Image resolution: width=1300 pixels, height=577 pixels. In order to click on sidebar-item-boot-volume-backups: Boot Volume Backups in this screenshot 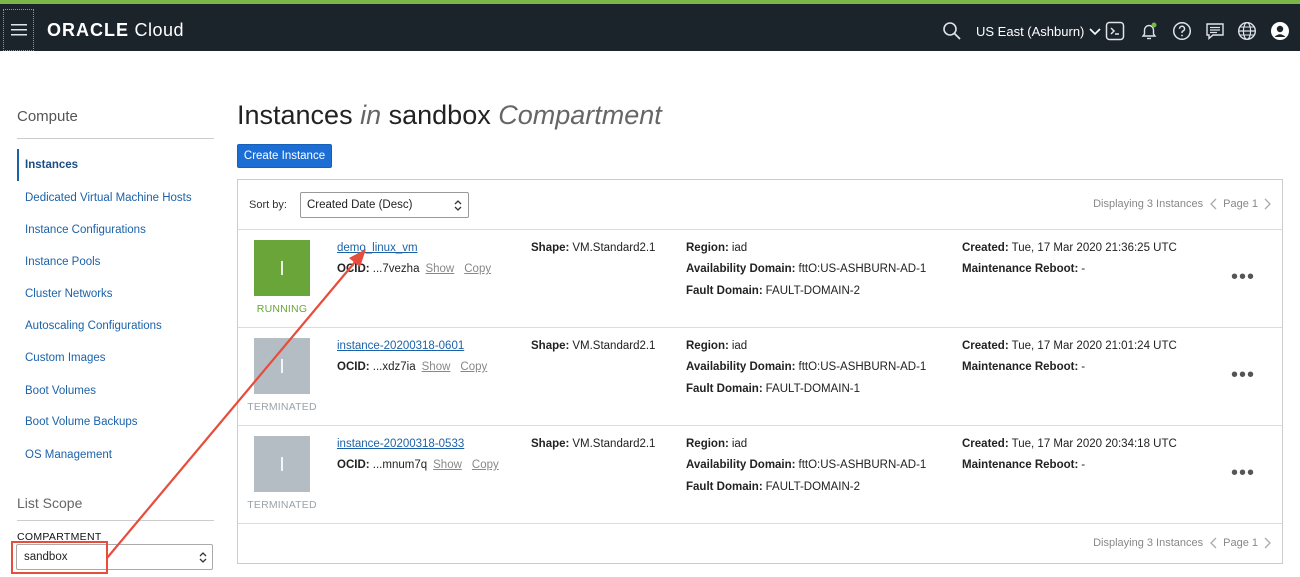, I will do `click(77, 422)`.